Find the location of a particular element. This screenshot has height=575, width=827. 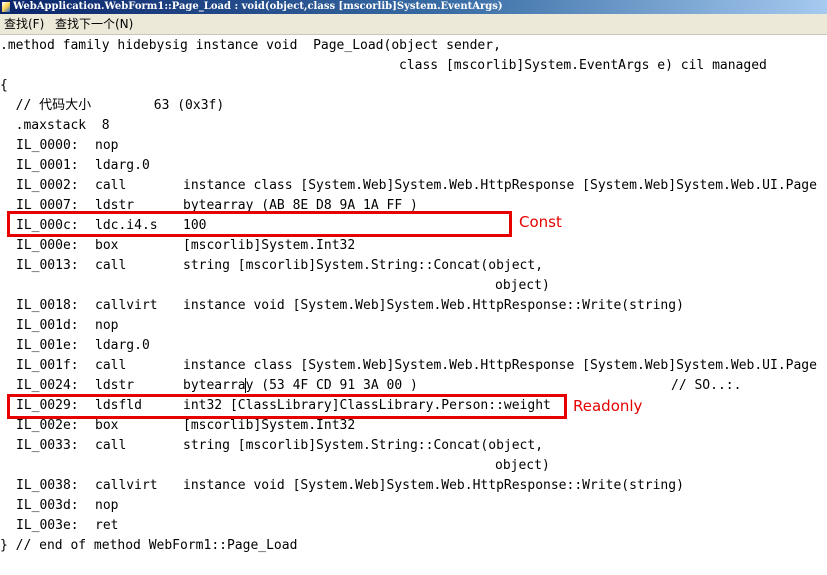

il-offset-label: IL_001d: is located at coordinates (47, 325).